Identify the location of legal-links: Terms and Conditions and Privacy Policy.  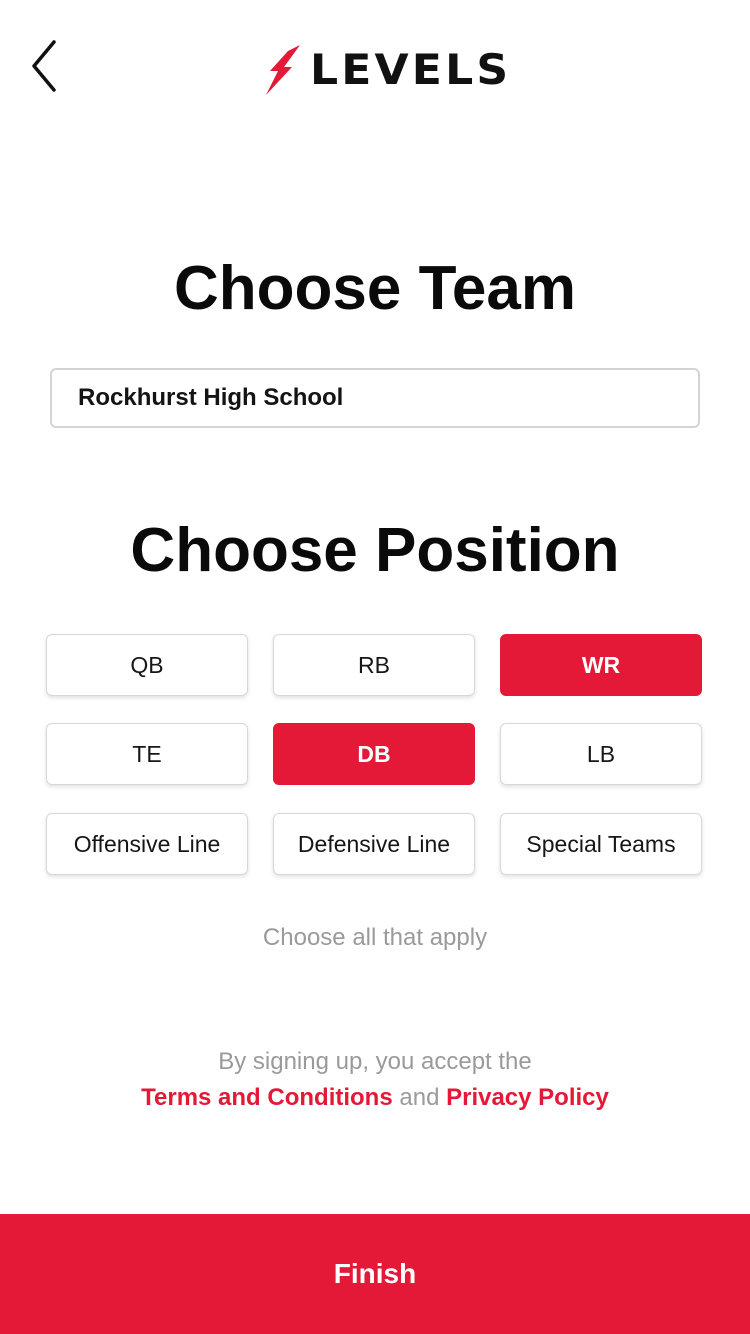
(375, 1098).